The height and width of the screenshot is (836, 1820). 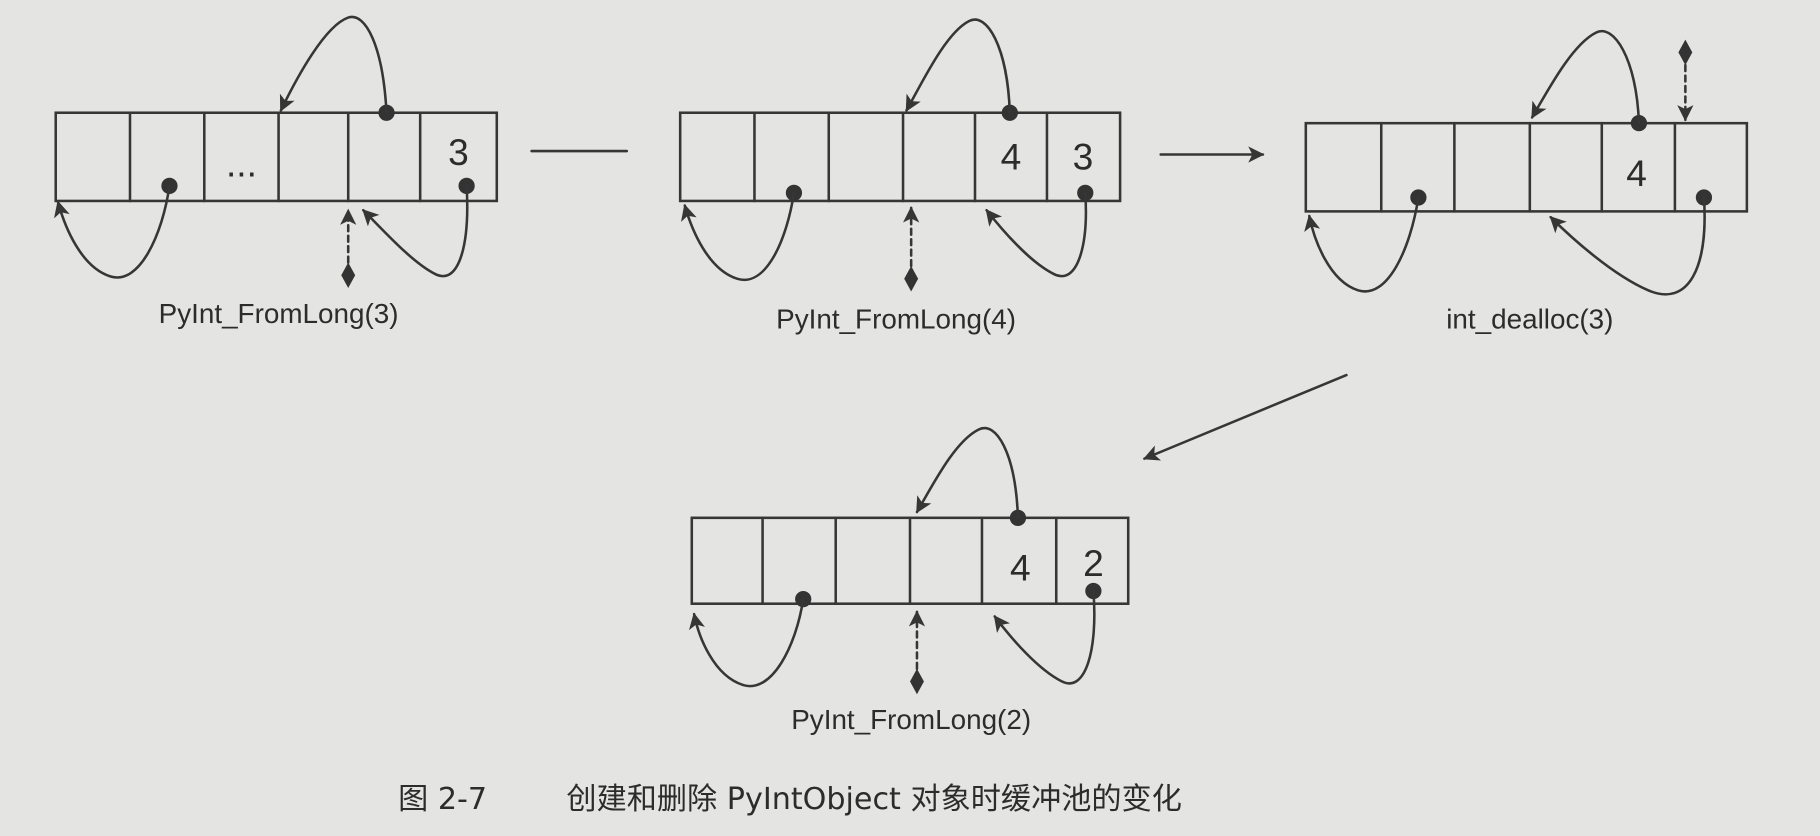 What do you see at coordinates (909, 580) in the screenshot?
I see `diagram-step-4: 4 2 PyInt_FromLong(2)` at bounding box center [909, 580].